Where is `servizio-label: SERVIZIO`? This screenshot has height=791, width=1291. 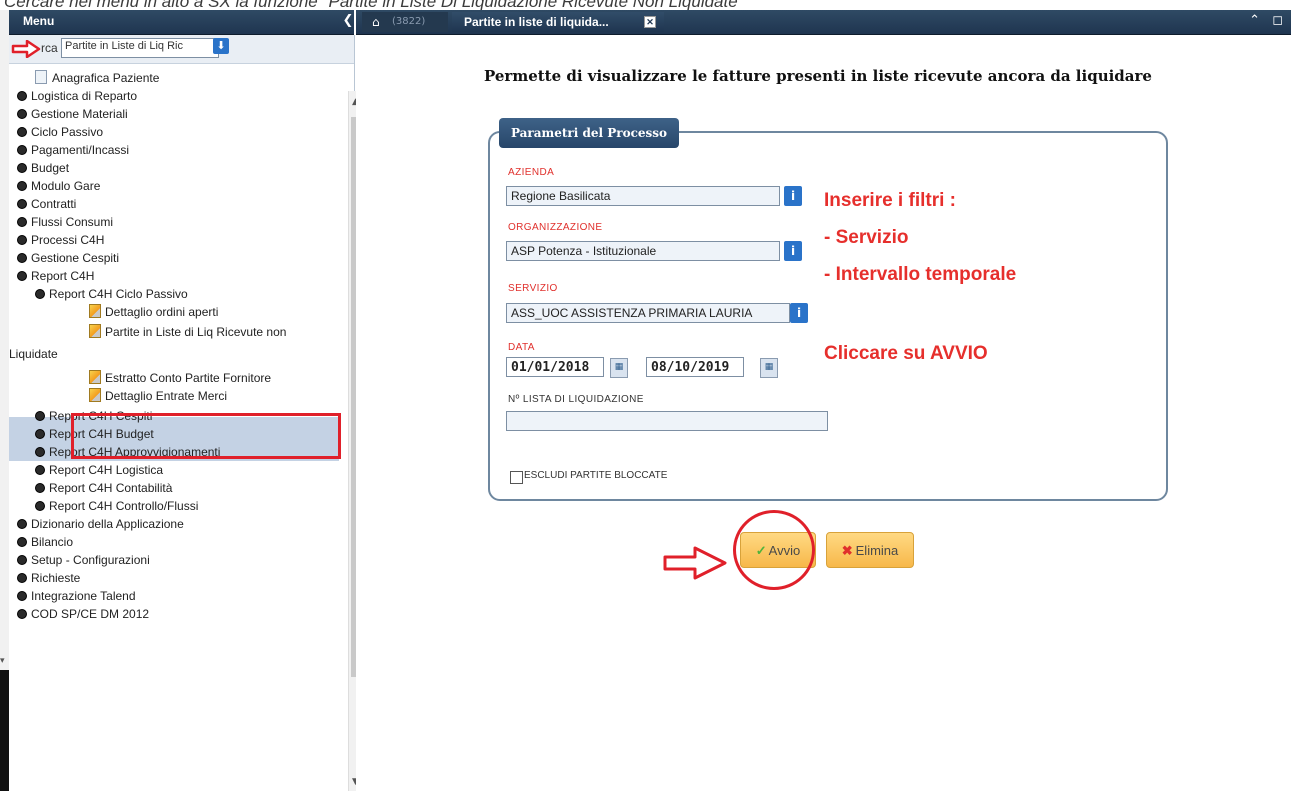 servizio-label: SERVIZIO is located at coordinates (533, 288).